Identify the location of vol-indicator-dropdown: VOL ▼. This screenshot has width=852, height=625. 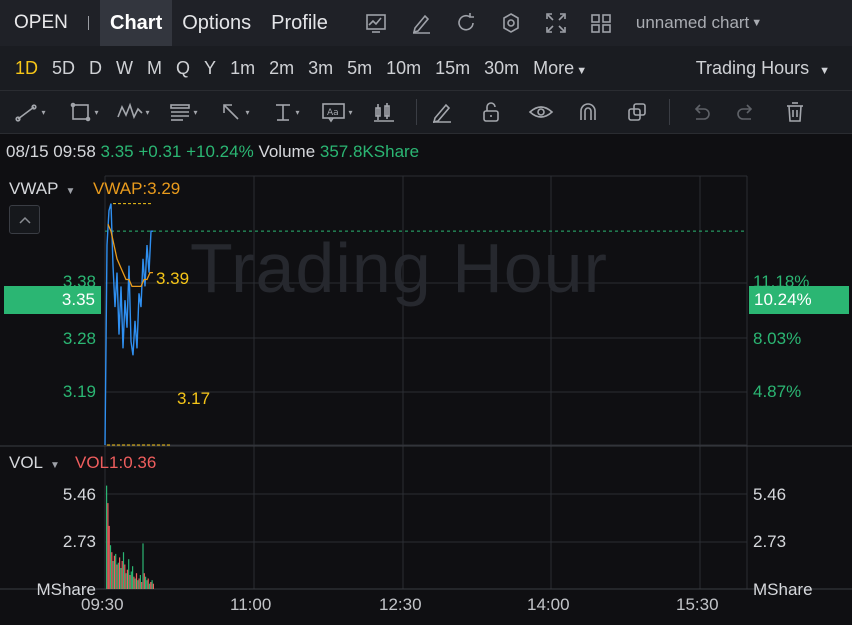
(38, 463).